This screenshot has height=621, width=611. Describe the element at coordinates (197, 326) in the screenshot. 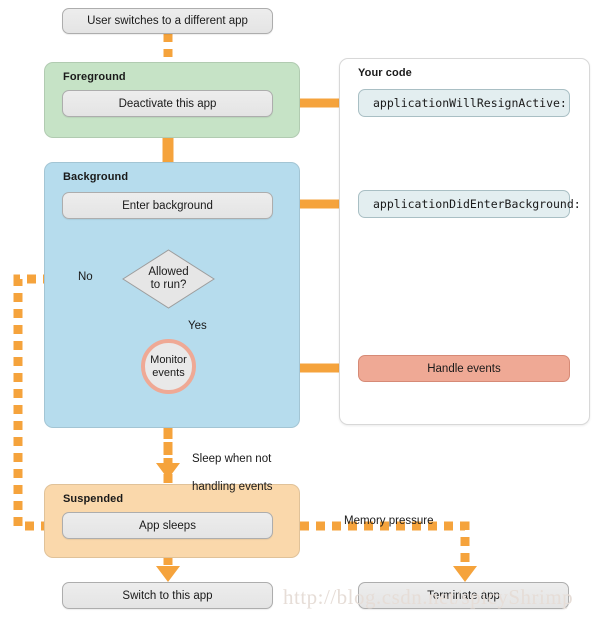

I see `edge-label-yes-text: Yes` at that location.